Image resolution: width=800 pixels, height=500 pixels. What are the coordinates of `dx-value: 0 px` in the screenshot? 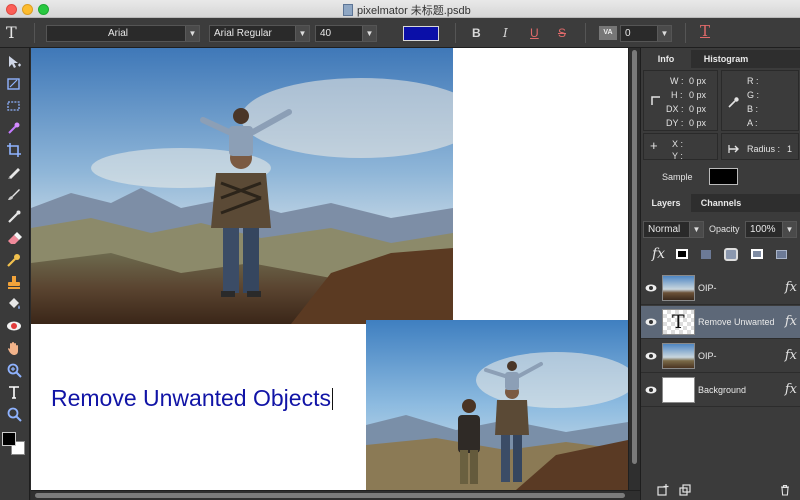 It's located at (698, 109).